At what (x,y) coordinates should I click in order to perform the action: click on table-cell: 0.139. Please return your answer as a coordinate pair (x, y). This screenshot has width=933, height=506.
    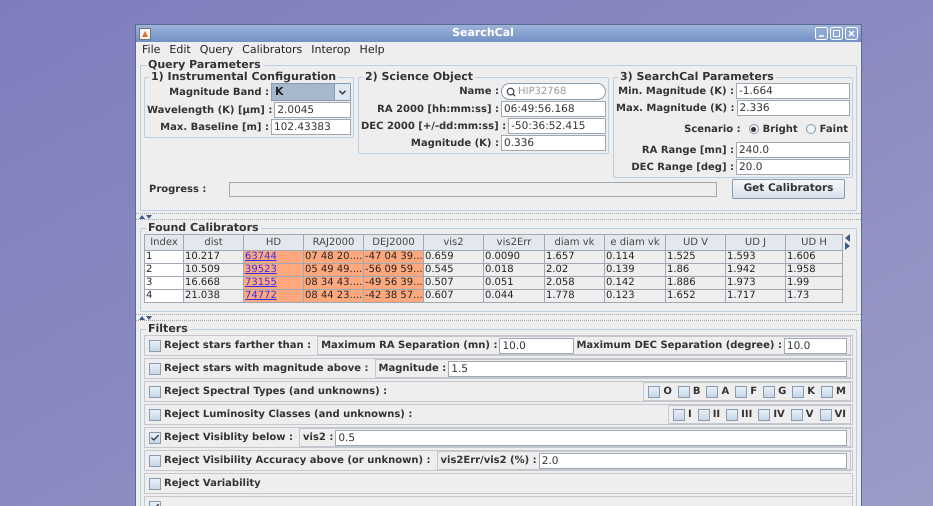
    Looking at the image, I should click on (635, 270).